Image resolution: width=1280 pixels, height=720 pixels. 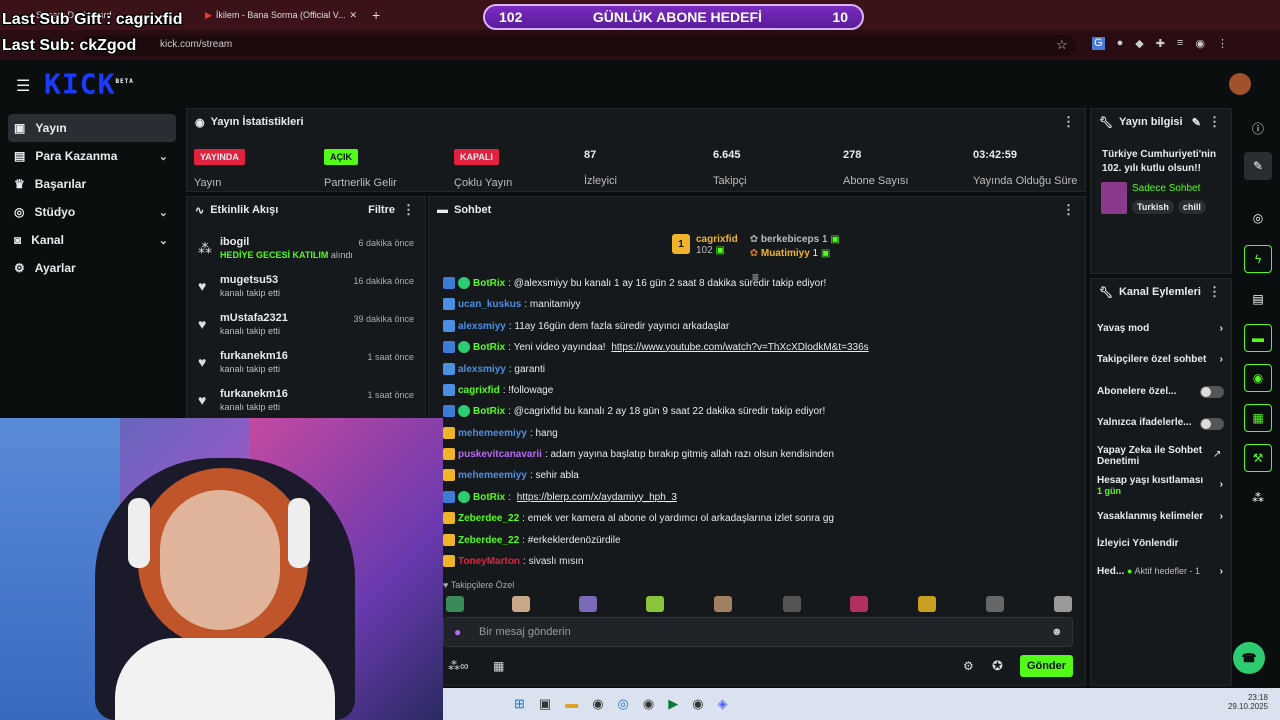 What do you see at coordinates (458, 666) in the screenshot?
I see `kick-points-icon: ⁂∞` at bounding box center [458, 666].